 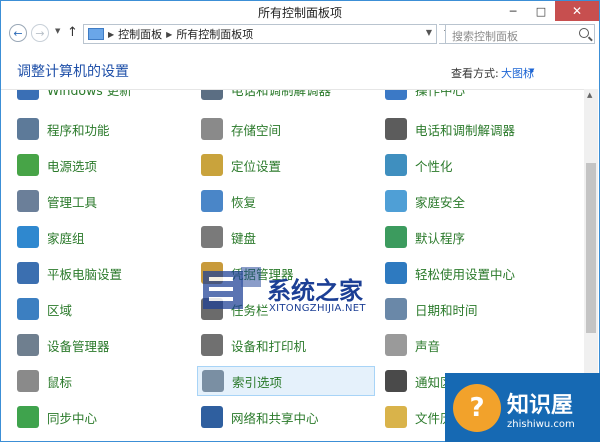 I want to click on default-programs-icon, so click(x=396, y=237).